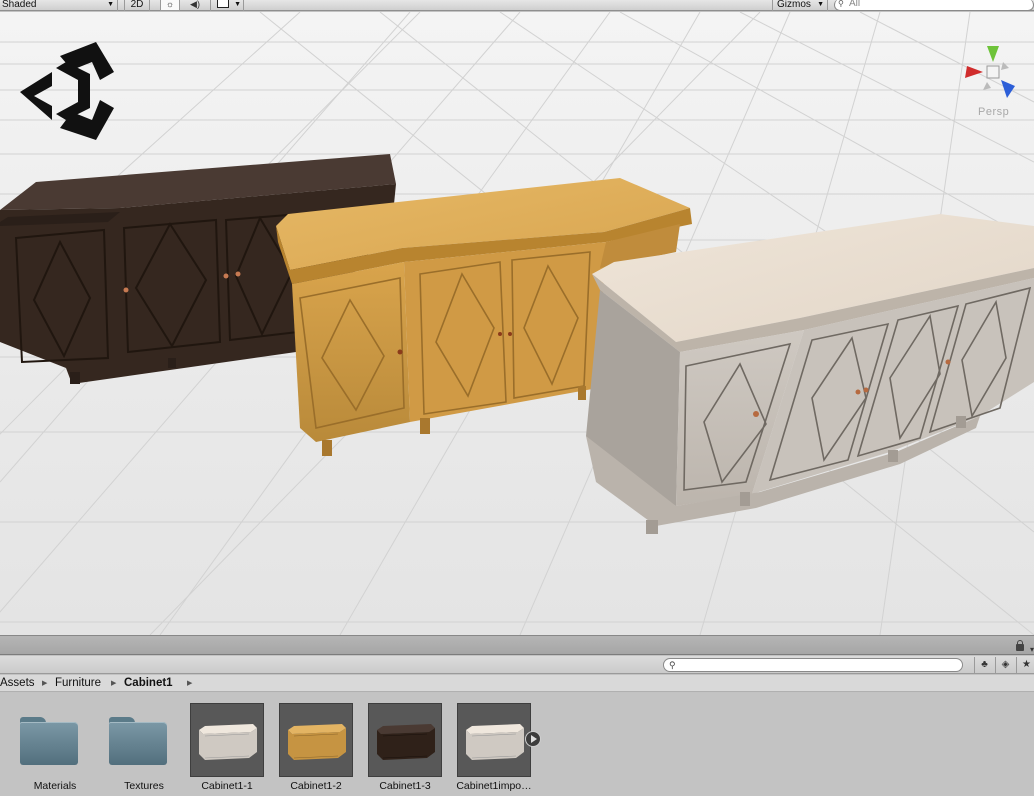 This screenshot has width=1034, height=796. Describe the element at coordinates (934, 5) in the screenshot. I see `scene-search-input: ⚲ All` at that location.